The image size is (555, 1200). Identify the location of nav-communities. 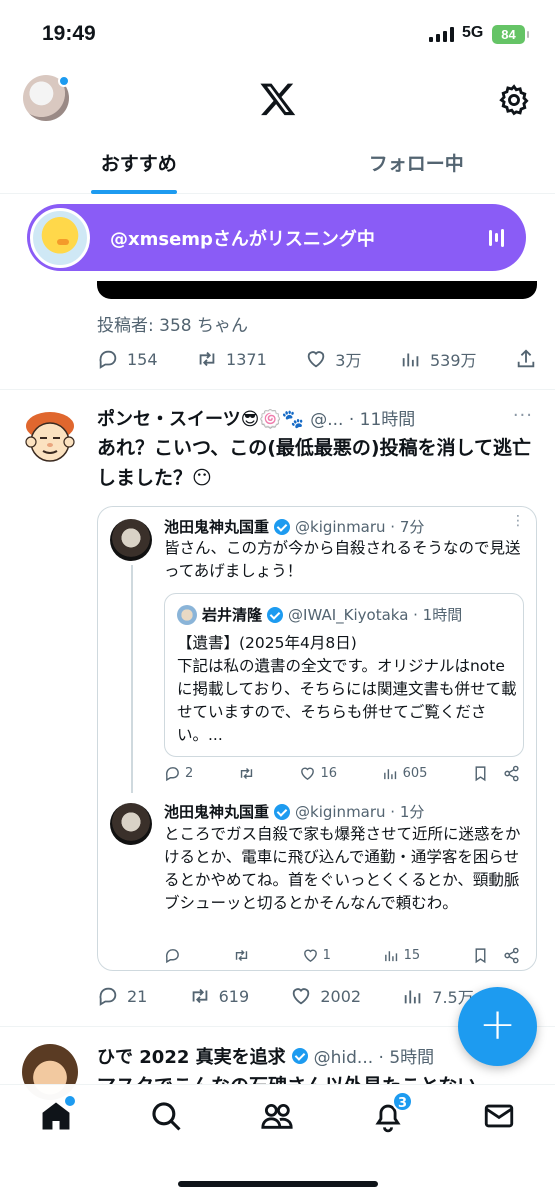
(277, 1116).